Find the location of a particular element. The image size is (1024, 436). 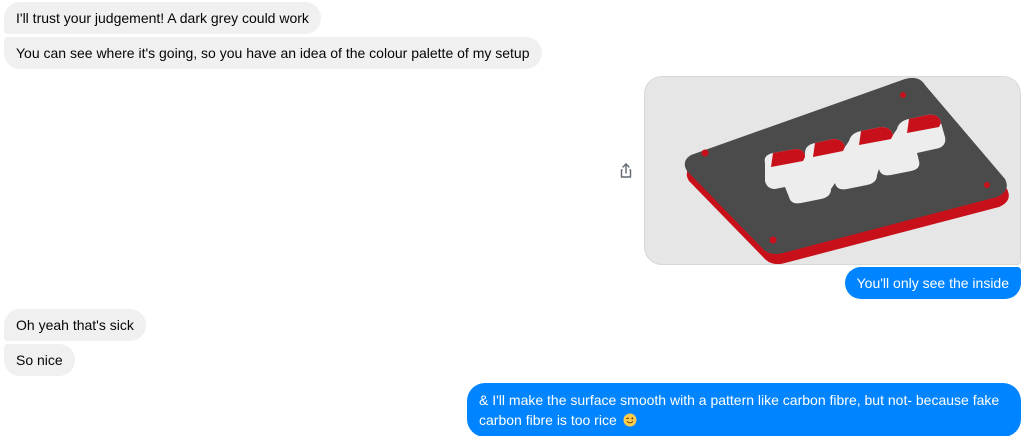

incoming-message: So nice is located at coordinates (39, 360).